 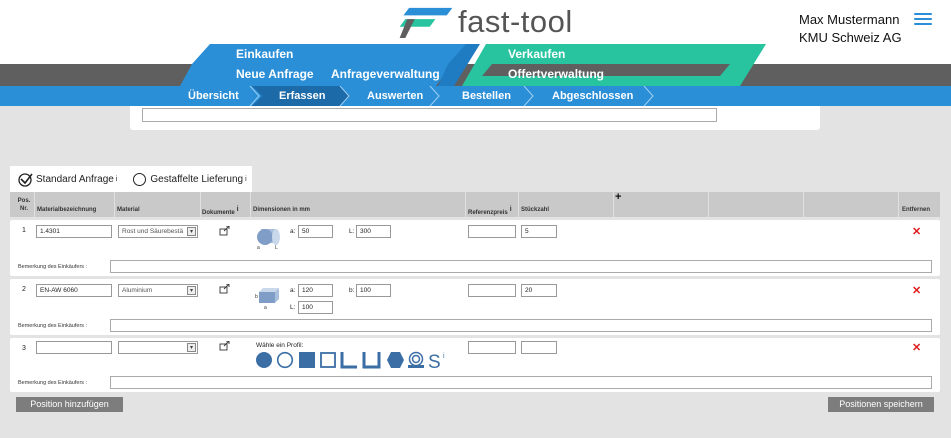 I want to click on material-select: Aluminium ▾, so click(x=158, y=290).